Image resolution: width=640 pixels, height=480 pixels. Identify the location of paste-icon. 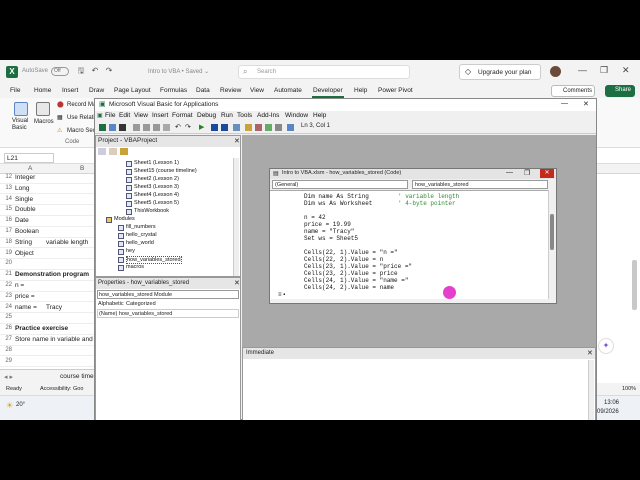
(156, 127).